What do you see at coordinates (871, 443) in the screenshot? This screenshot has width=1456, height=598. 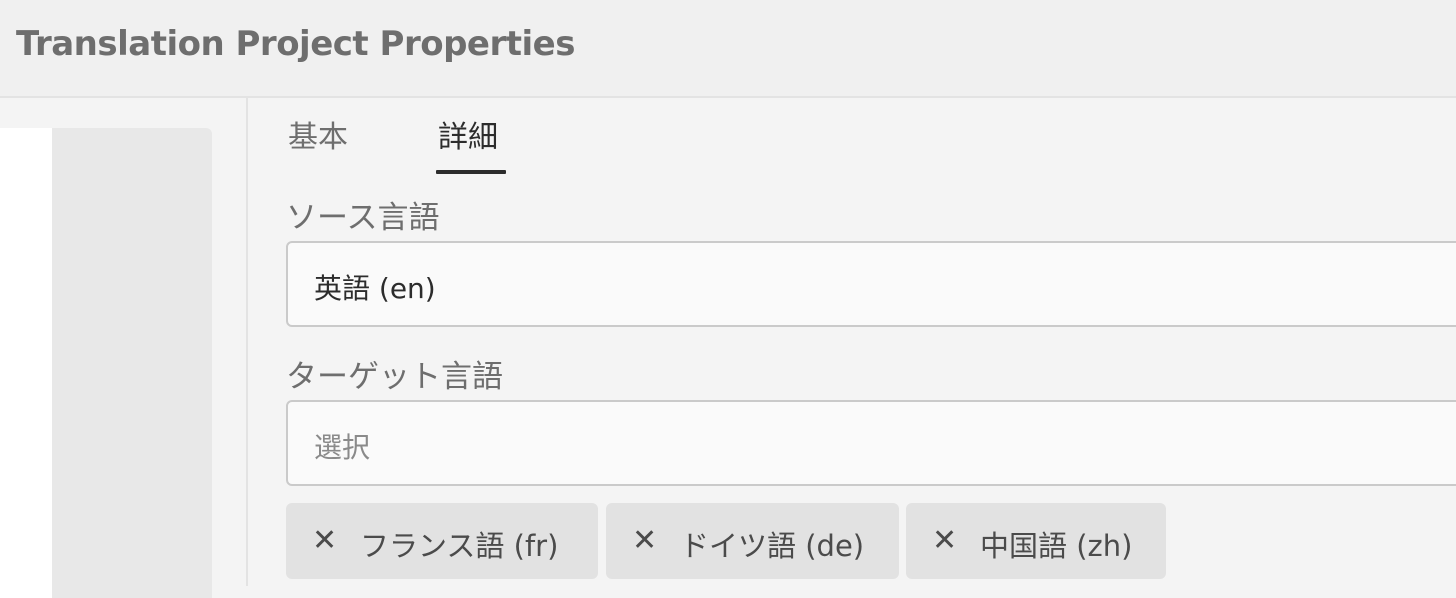 I see `target-language-field: 選択` at bounding box center [871, 443].